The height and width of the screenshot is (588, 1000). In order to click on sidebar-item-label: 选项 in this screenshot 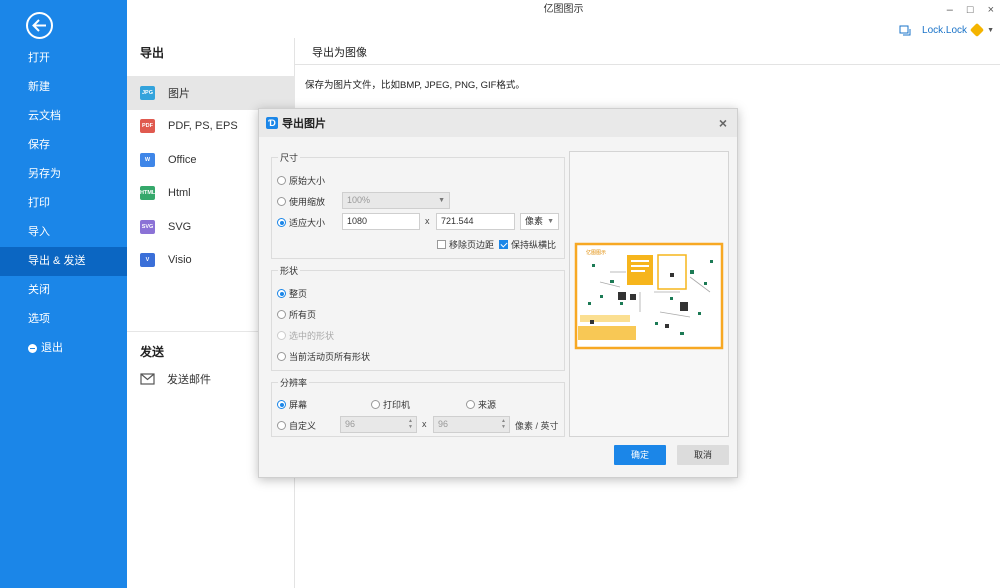, I will do `click(39, 319)`.